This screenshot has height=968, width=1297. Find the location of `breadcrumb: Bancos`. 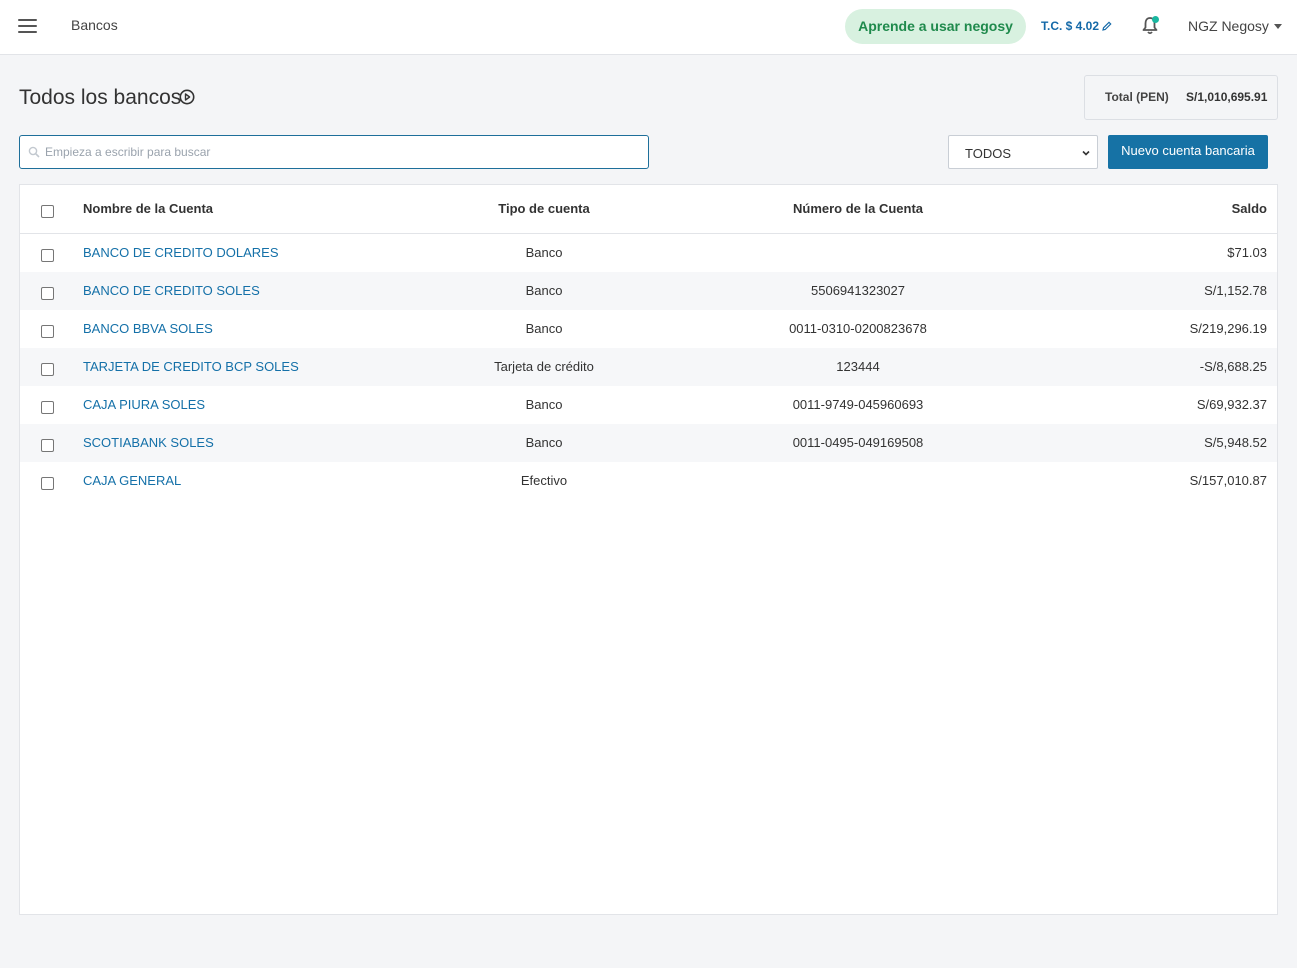

breadcrumb: Bancos is located at coordinates (94, 25).